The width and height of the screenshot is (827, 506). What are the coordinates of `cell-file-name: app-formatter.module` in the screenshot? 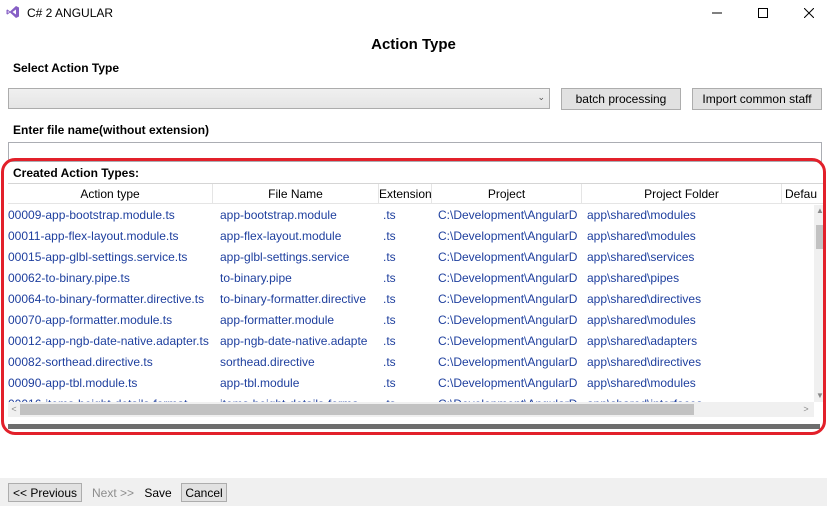 It's located at (277, 320).